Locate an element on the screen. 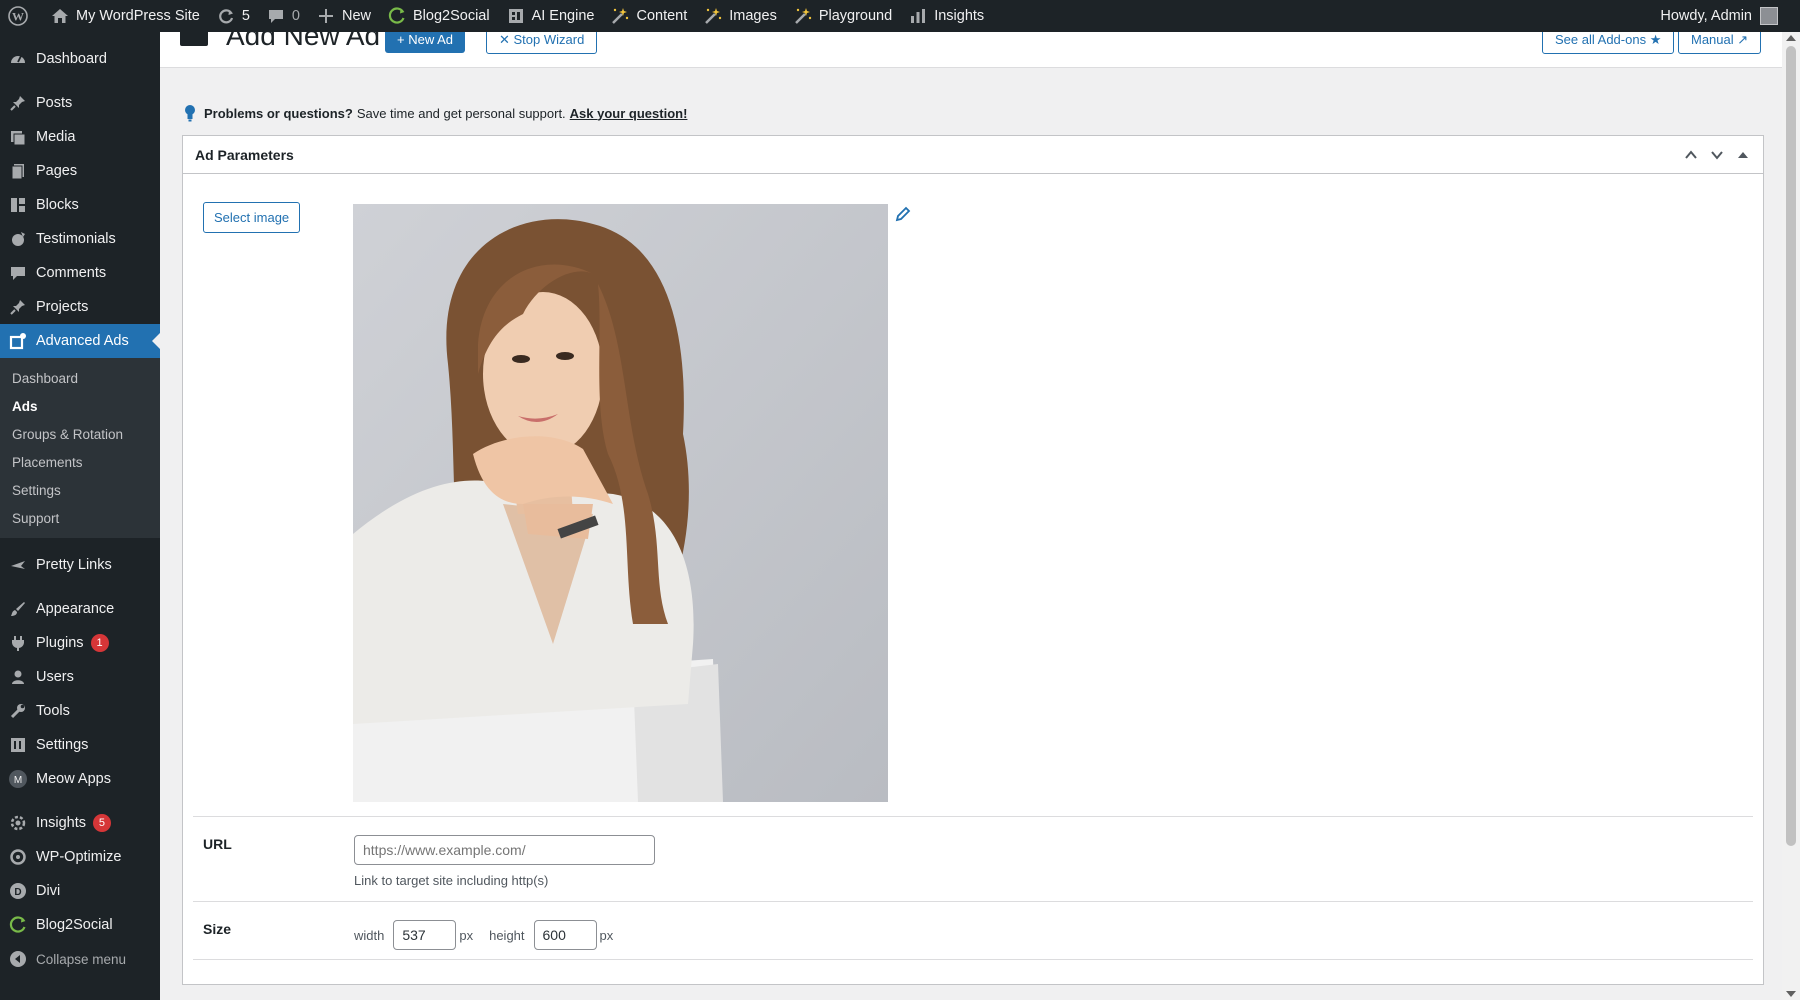 The width and height of the screenshot is (1800, 1000). move-down-icon is located at coordinates (1717, 155).